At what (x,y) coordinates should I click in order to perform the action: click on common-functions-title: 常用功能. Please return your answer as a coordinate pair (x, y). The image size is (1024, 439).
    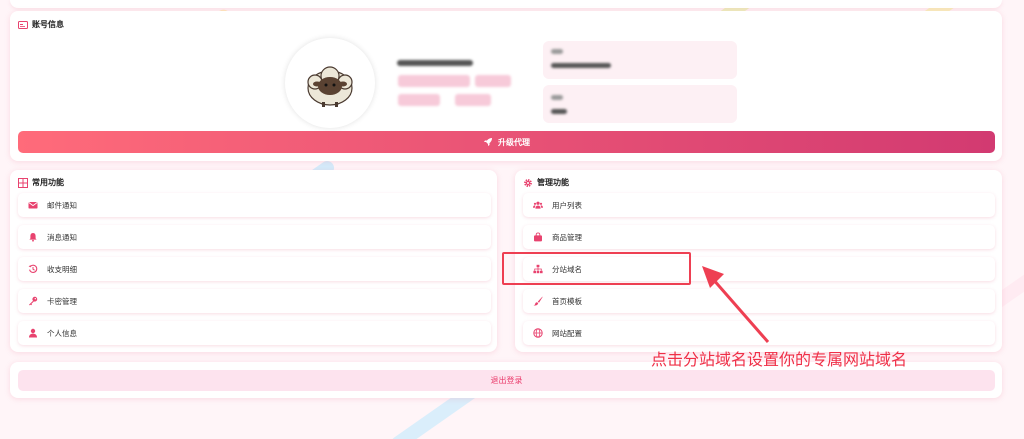
    Looking at the image, I should click on (41, 182).